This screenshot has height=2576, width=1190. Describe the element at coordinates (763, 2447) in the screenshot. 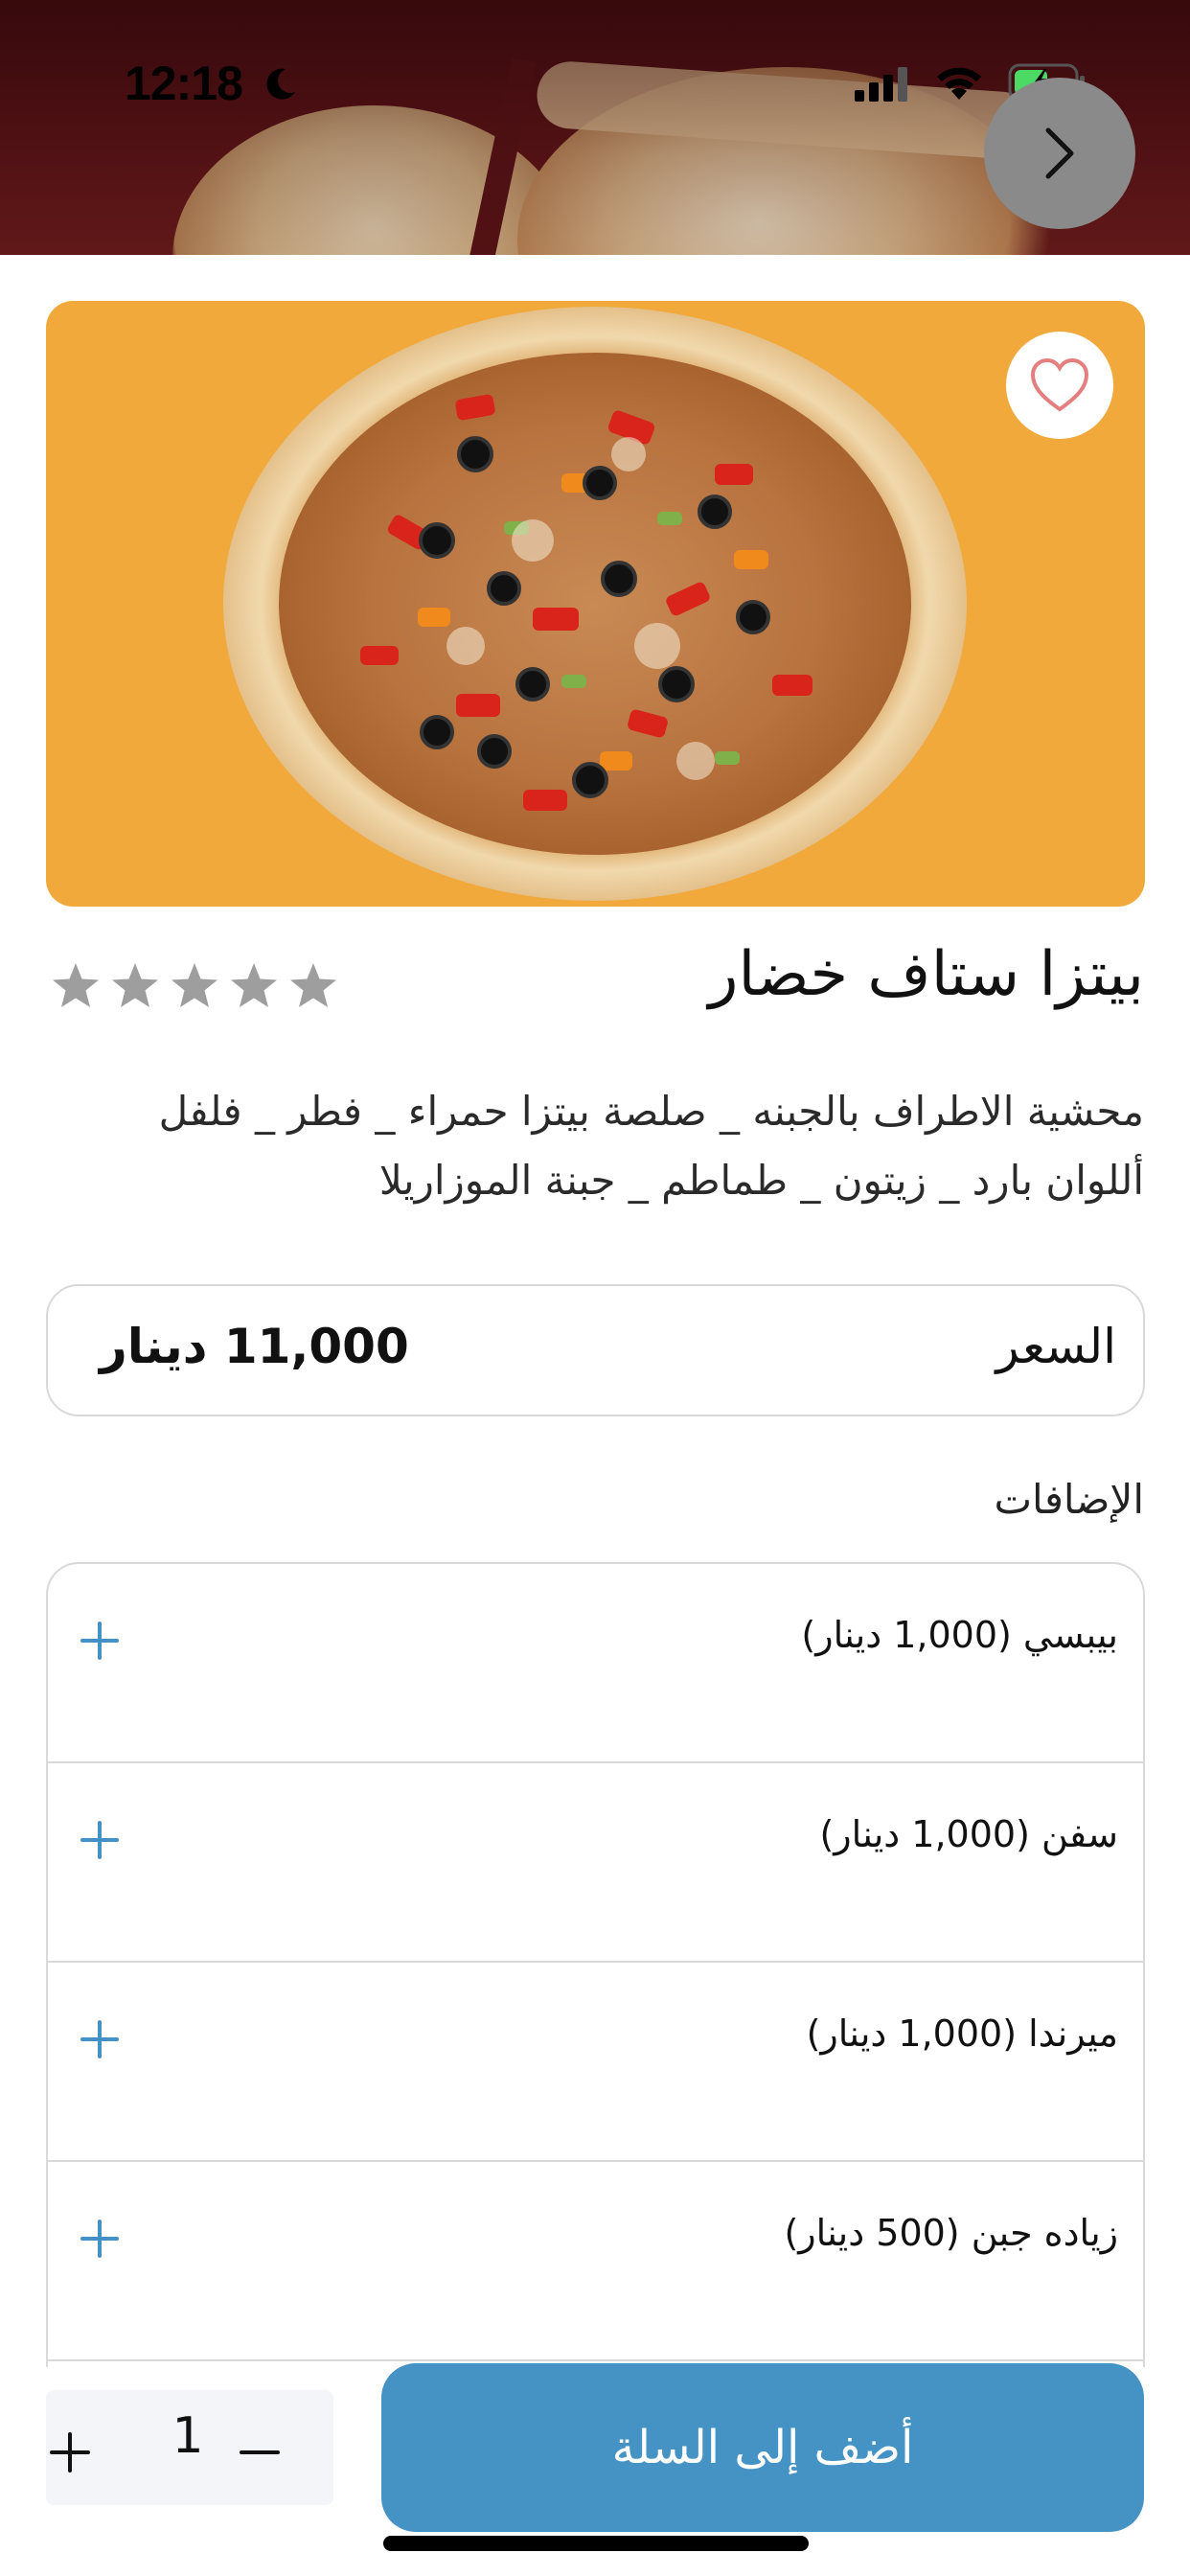

I see `add-to-cart-button: أضف إلى السلة` at that location.